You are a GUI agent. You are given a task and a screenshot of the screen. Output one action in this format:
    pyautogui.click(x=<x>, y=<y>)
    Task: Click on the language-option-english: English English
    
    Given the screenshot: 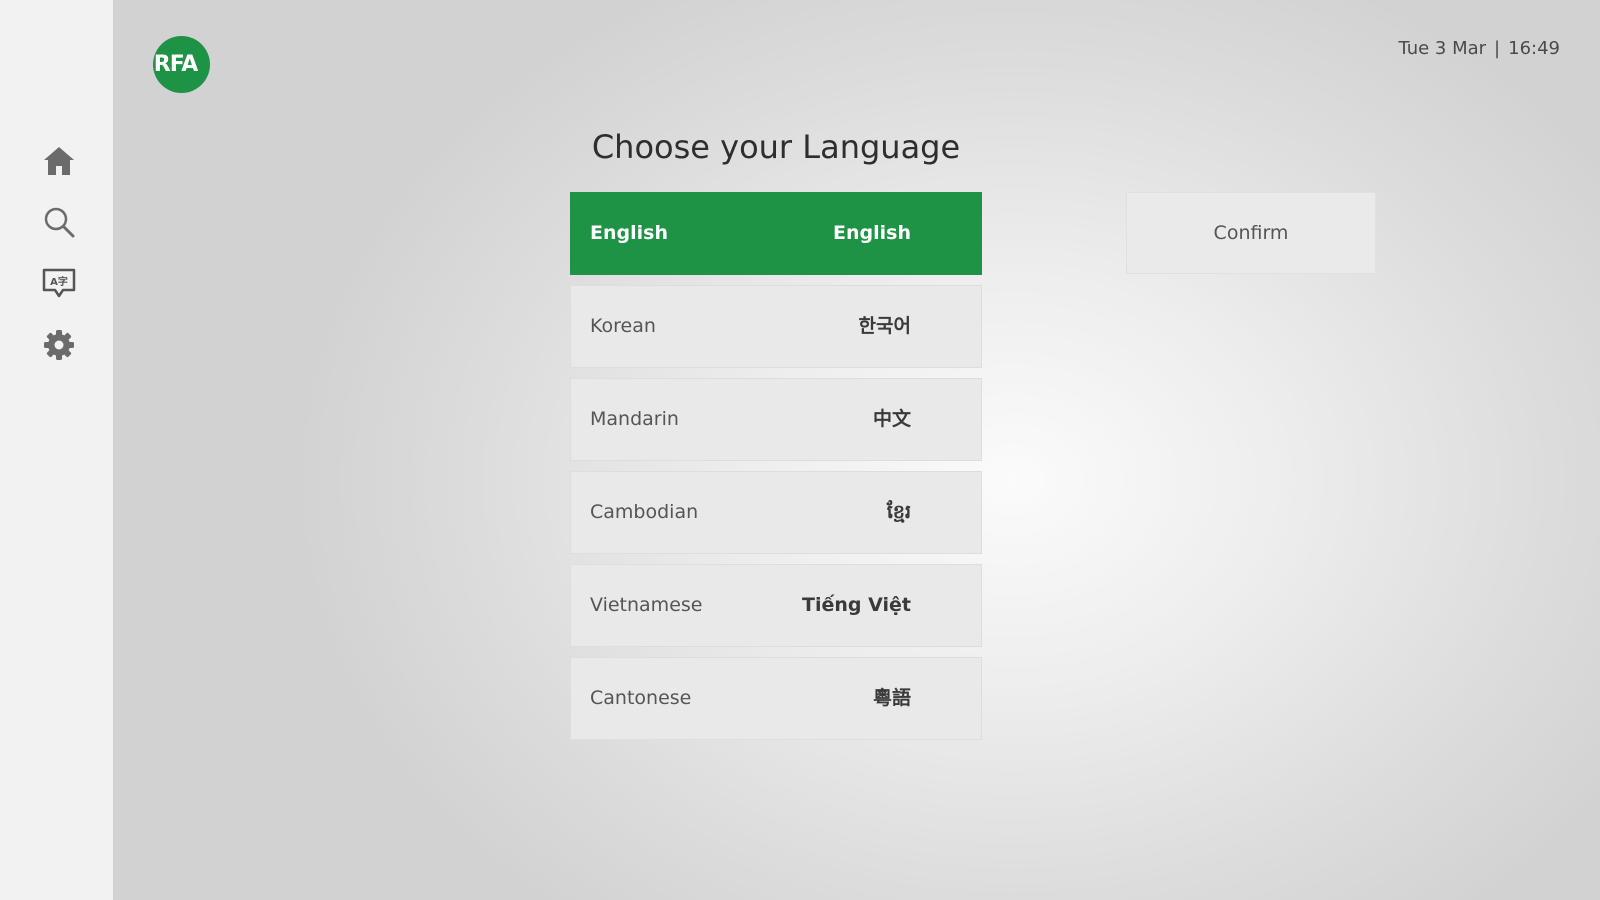 What is the action you would take?
    pyautogui.click(x=776, y=233)
    